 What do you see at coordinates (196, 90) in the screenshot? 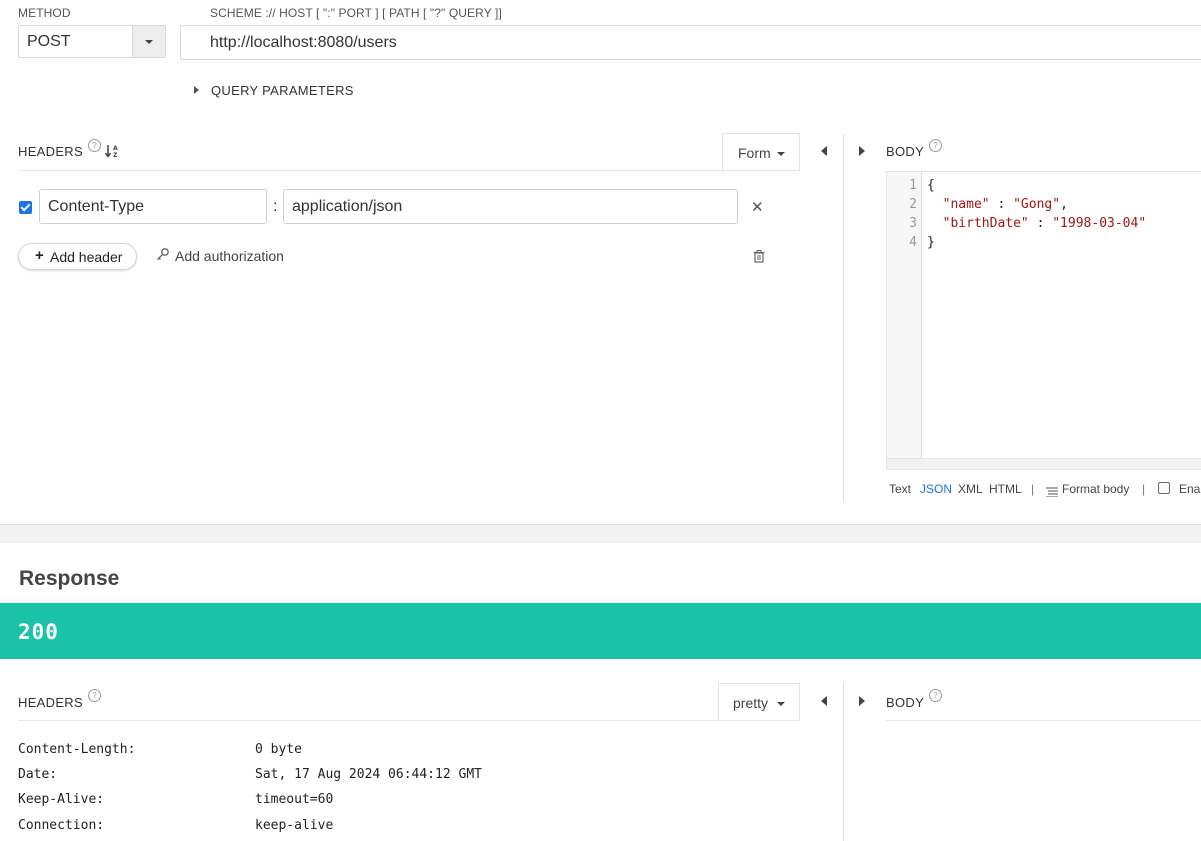
I see `expand-arrow-icon` at bounding box center [196, 90].